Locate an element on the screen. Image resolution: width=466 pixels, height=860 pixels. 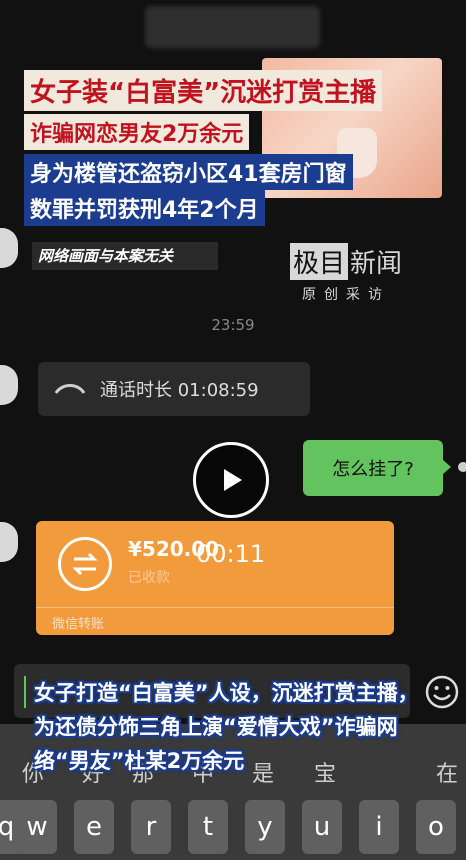
key-t: t is located at coordinates (208, 827).